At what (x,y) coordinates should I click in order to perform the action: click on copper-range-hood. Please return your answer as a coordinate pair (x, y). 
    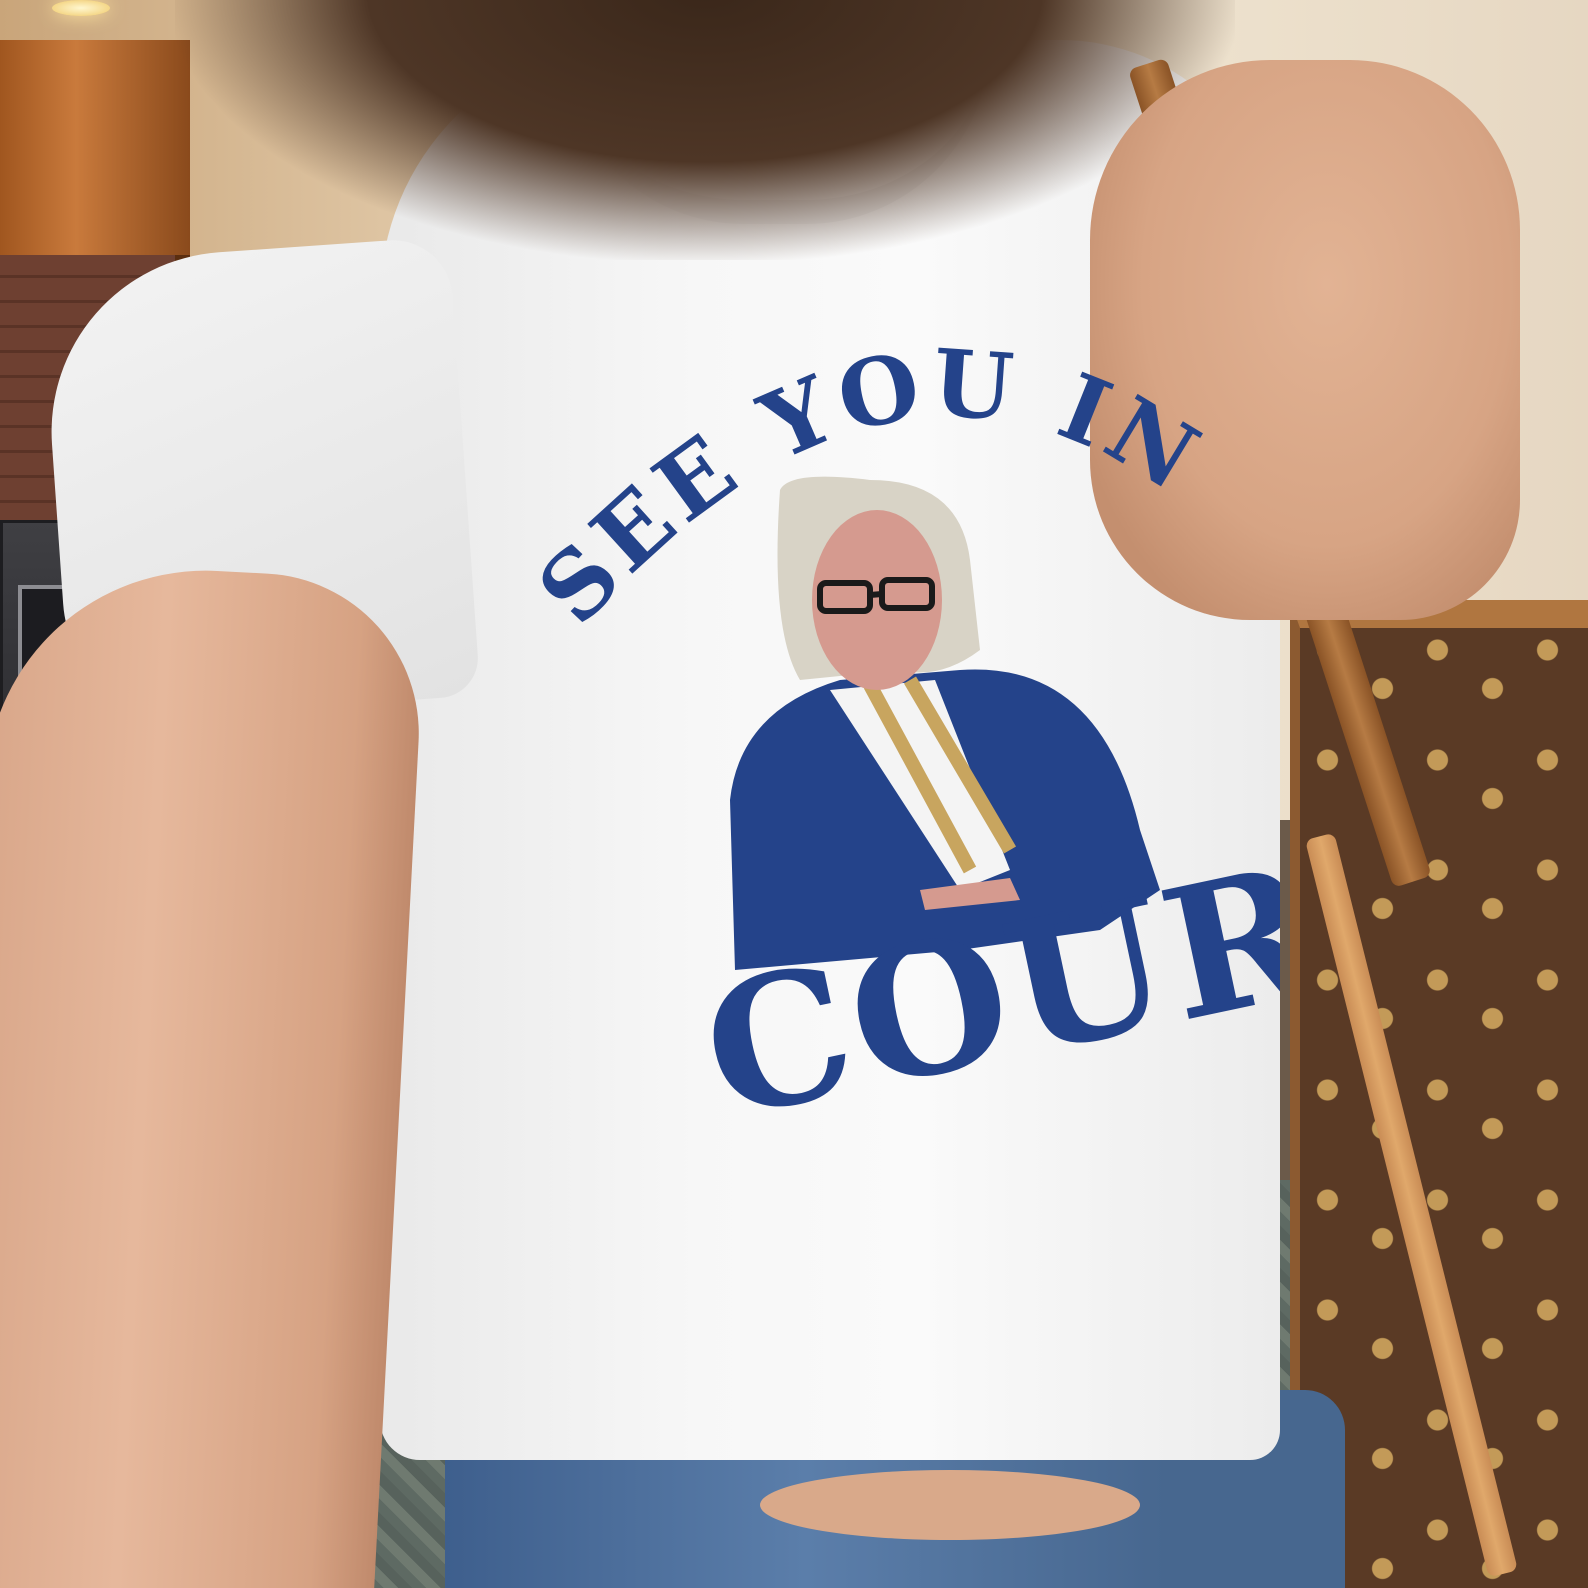
    Looking at the image, I should click on (95, 150).